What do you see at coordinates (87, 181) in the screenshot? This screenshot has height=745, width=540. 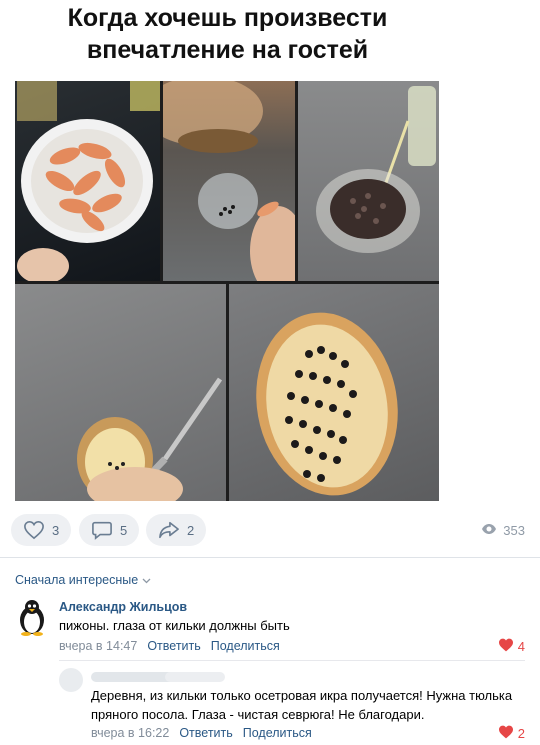 I see `photo-panel-shrimp-plate` at bounding box center [87, 181].